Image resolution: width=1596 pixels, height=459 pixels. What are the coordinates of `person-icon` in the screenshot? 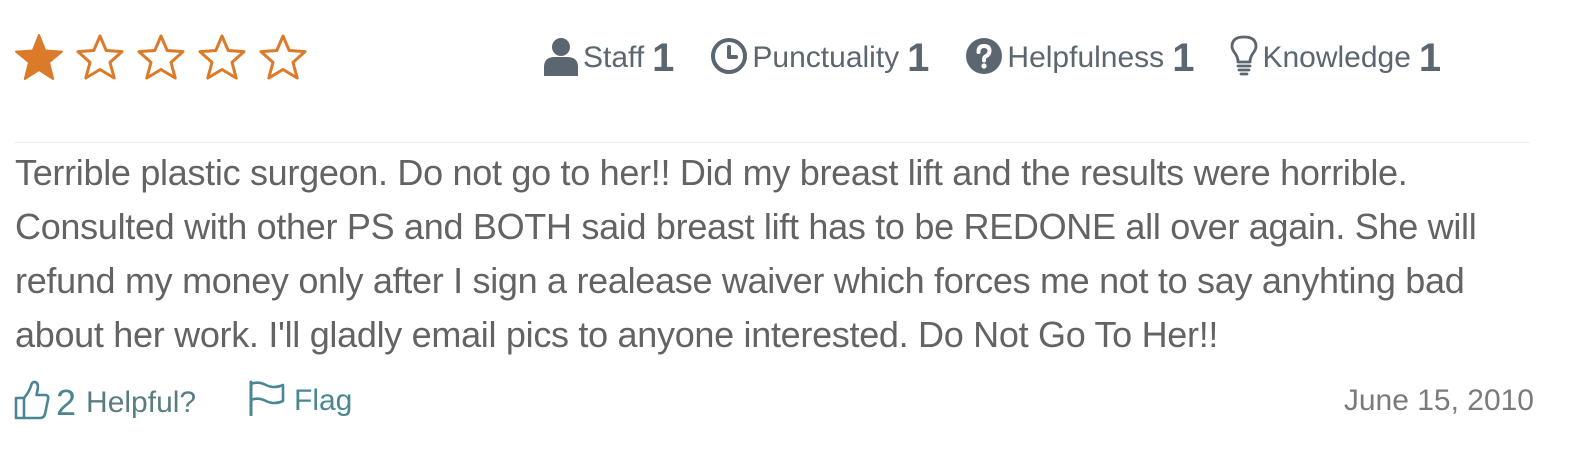 It's located at (561, 58).